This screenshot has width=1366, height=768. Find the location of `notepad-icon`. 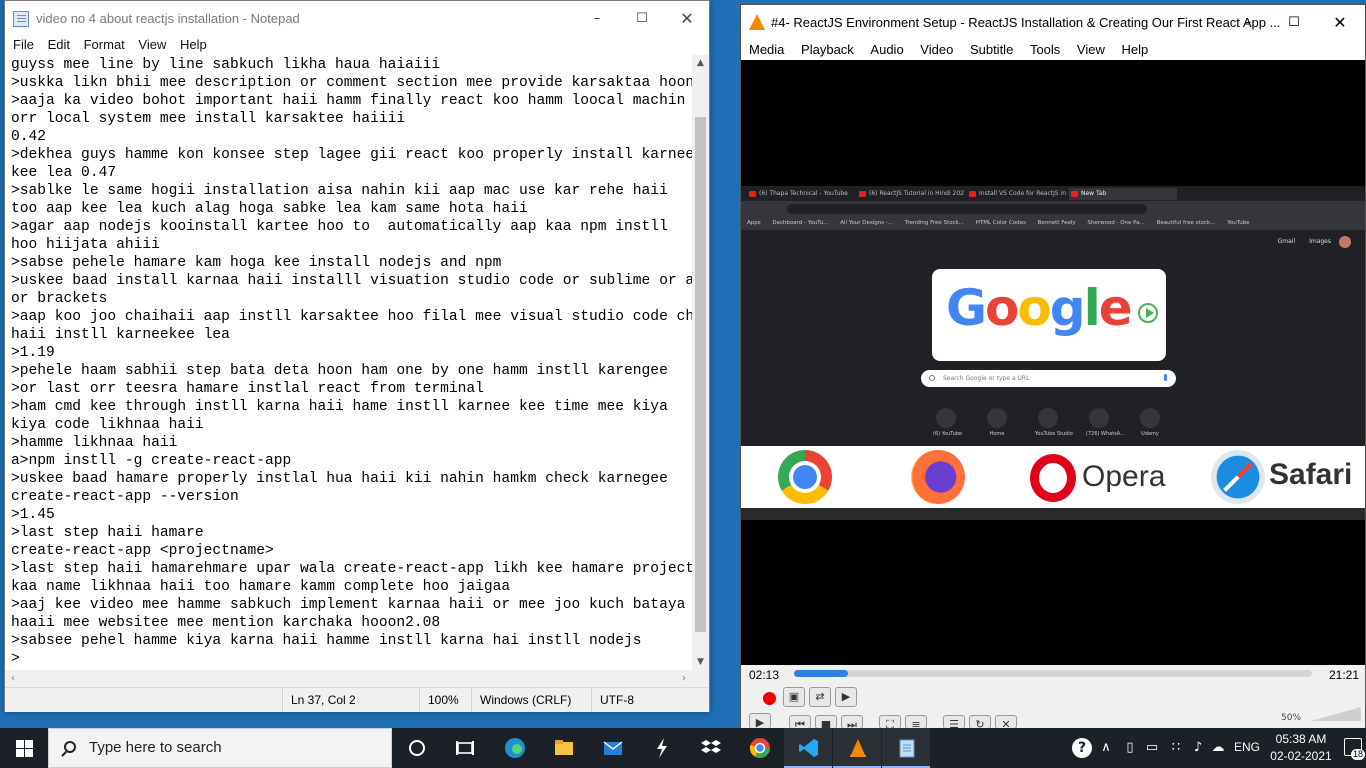

notepad-icon is located at coordinates (907, 748).